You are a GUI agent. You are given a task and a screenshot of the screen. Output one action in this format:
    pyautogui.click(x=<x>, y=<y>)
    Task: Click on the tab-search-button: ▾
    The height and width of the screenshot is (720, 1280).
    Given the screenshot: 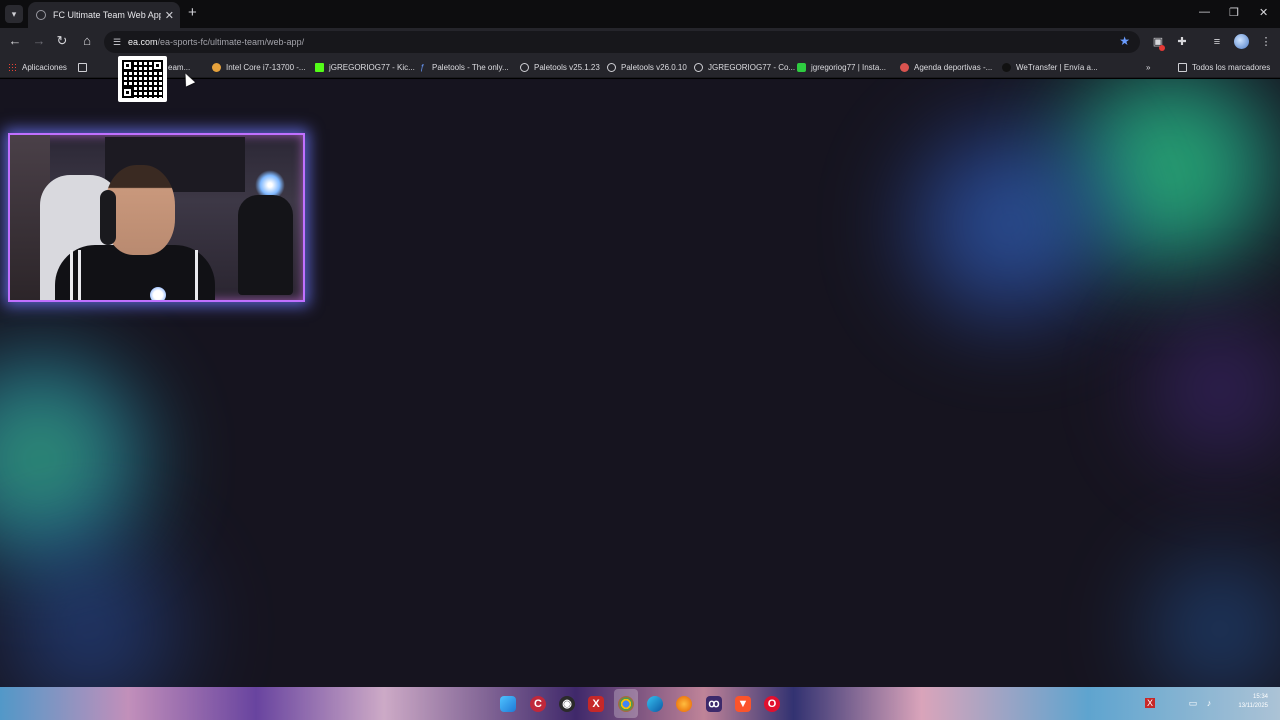 What is the action you would take?
    pyautogui.click(x=14, y=14)
    